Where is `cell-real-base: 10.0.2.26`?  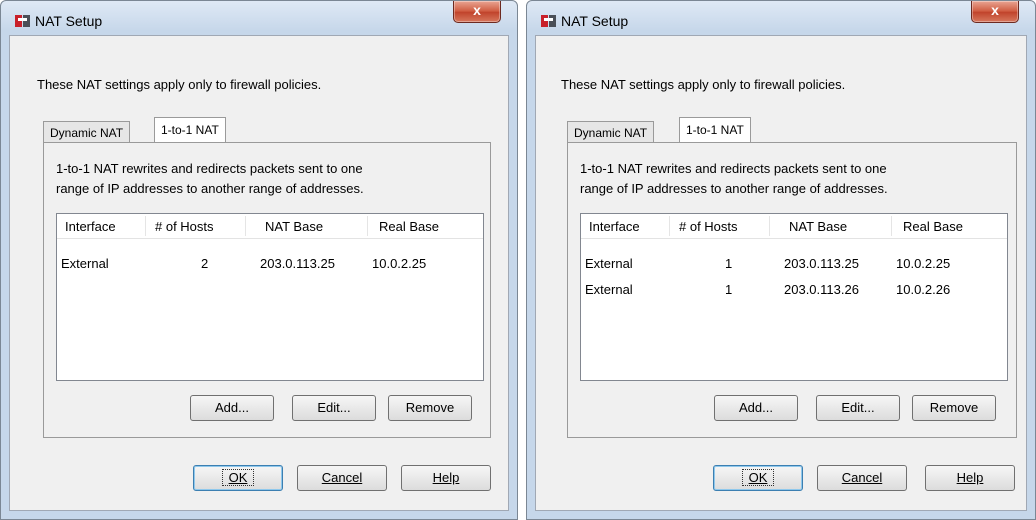
cell-real-base: 10.0.2.26 is located at coordinates (923, 289).